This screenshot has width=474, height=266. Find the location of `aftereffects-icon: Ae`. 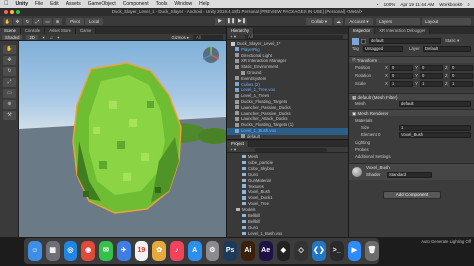

aftereffects-icon: Ae is located at coordinates (265, 251).